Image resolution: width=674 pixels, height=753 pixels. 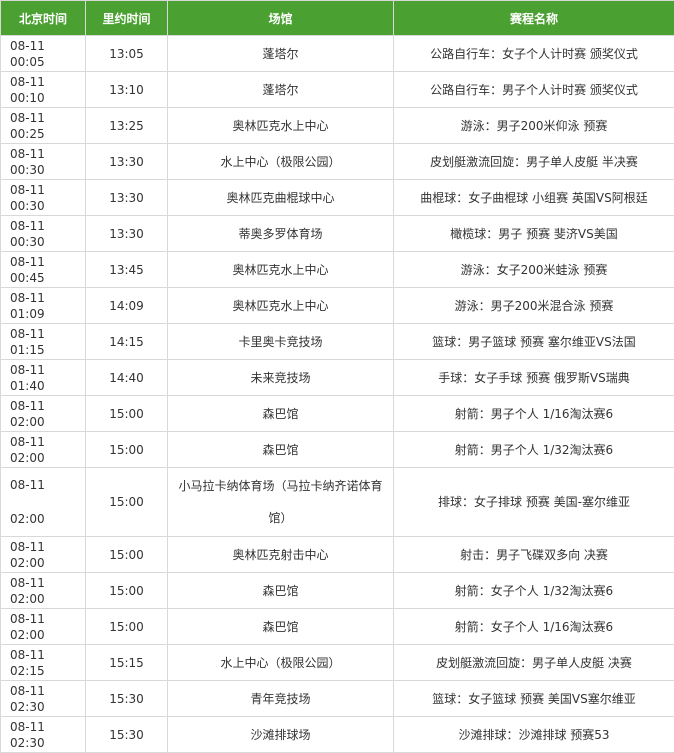 What do you see at coordinates (281, 699) in the screenshot?
I see `cell-venue: 青年竞技场` at bounding box center [281, 699].